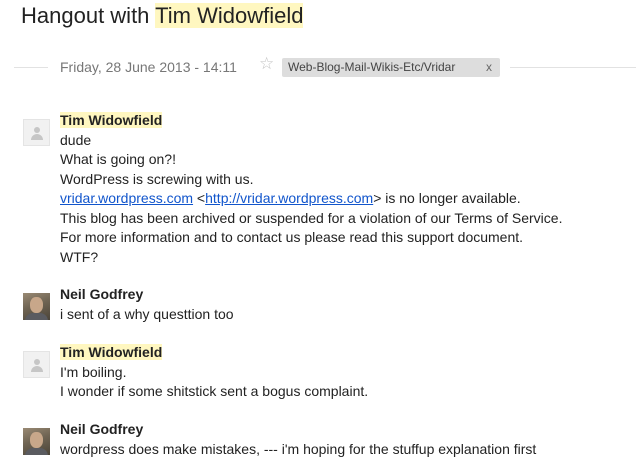 Image resolution: width=636 pixels, height=476 pixels. What do you see at coordinates (229, 15) in the screenshot?
I see `title-contact-name: Tim Widowfield` at bounding box center [229, 15].